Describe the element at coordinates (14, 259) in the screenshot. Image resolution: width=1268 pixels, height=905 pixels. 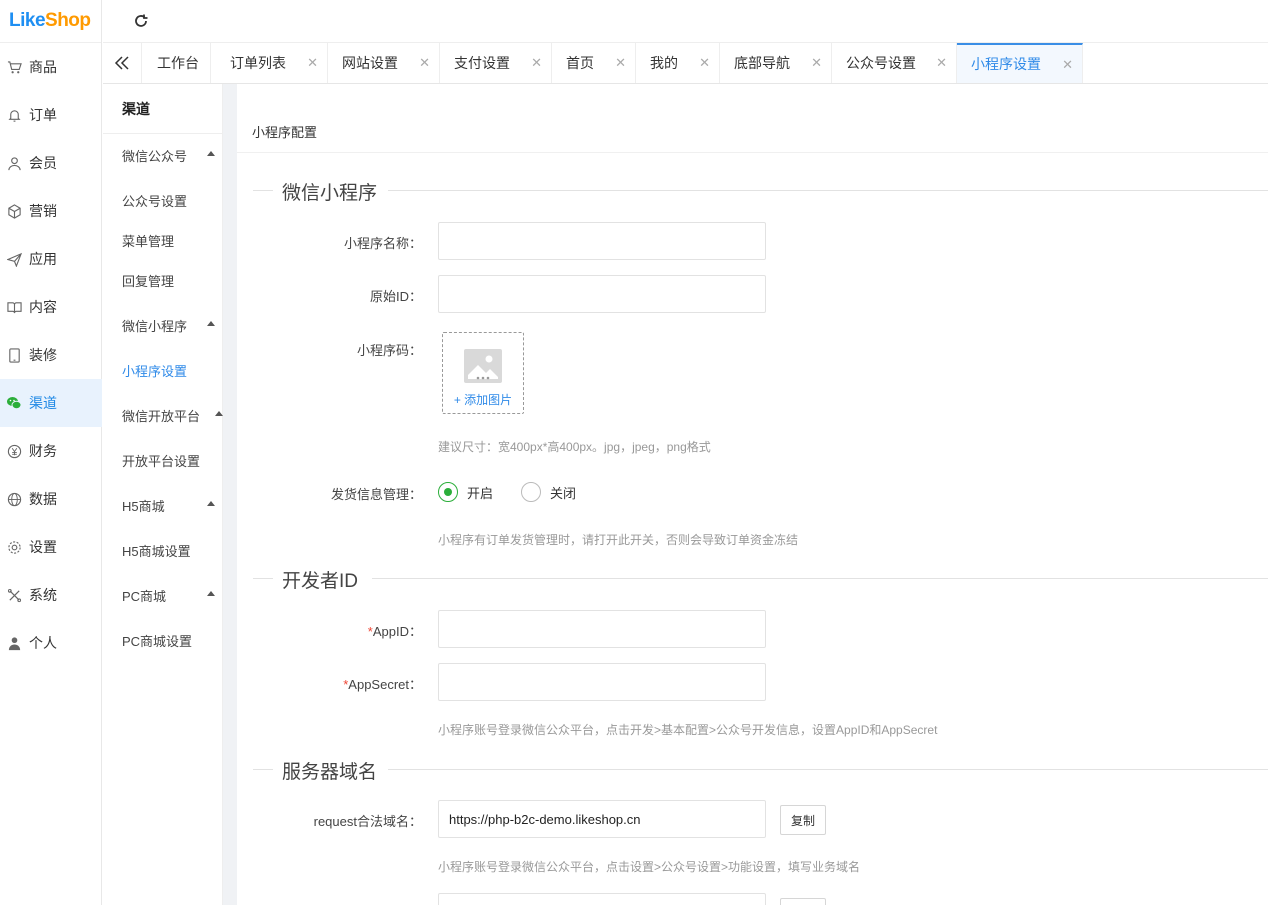
I see `send-icon` at that location.